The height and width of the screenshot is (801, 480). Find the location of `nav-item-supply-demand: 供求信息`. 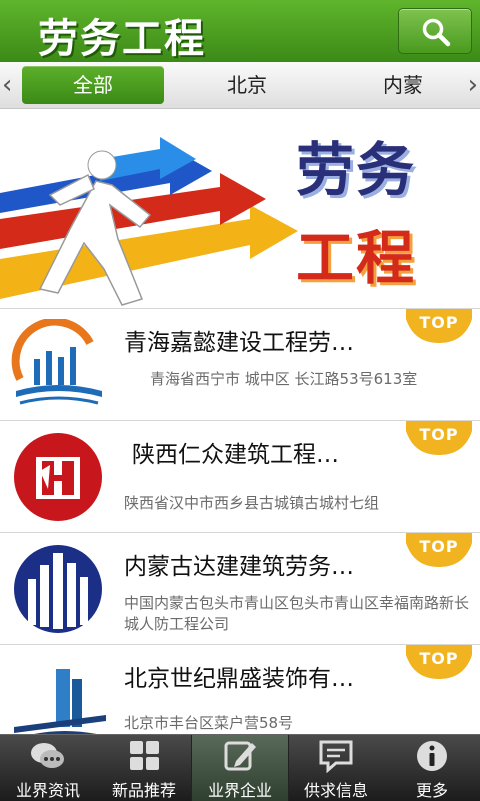

nav-item-supply-demand: 供求信息 is located at coordinates (336, 768).